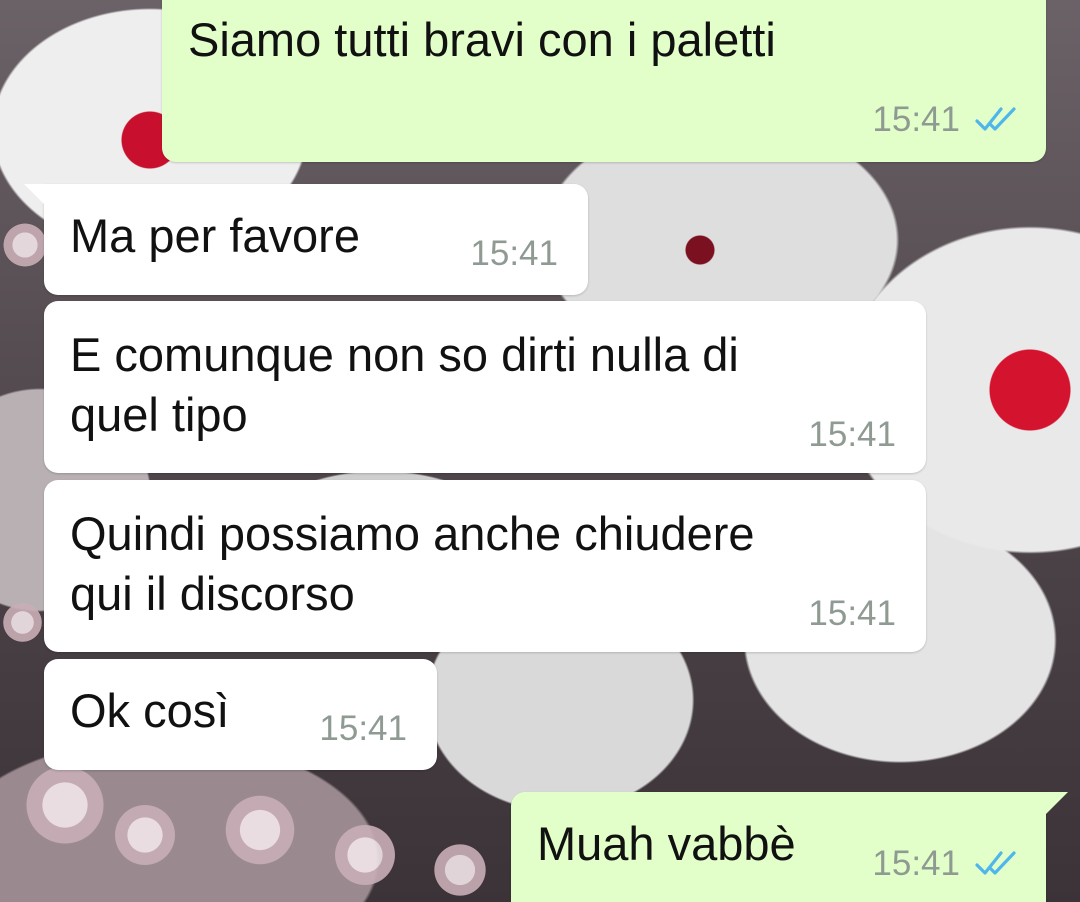  I want to click on message-text: Siamo tutti bravi con i paletti, so click(482, 39).